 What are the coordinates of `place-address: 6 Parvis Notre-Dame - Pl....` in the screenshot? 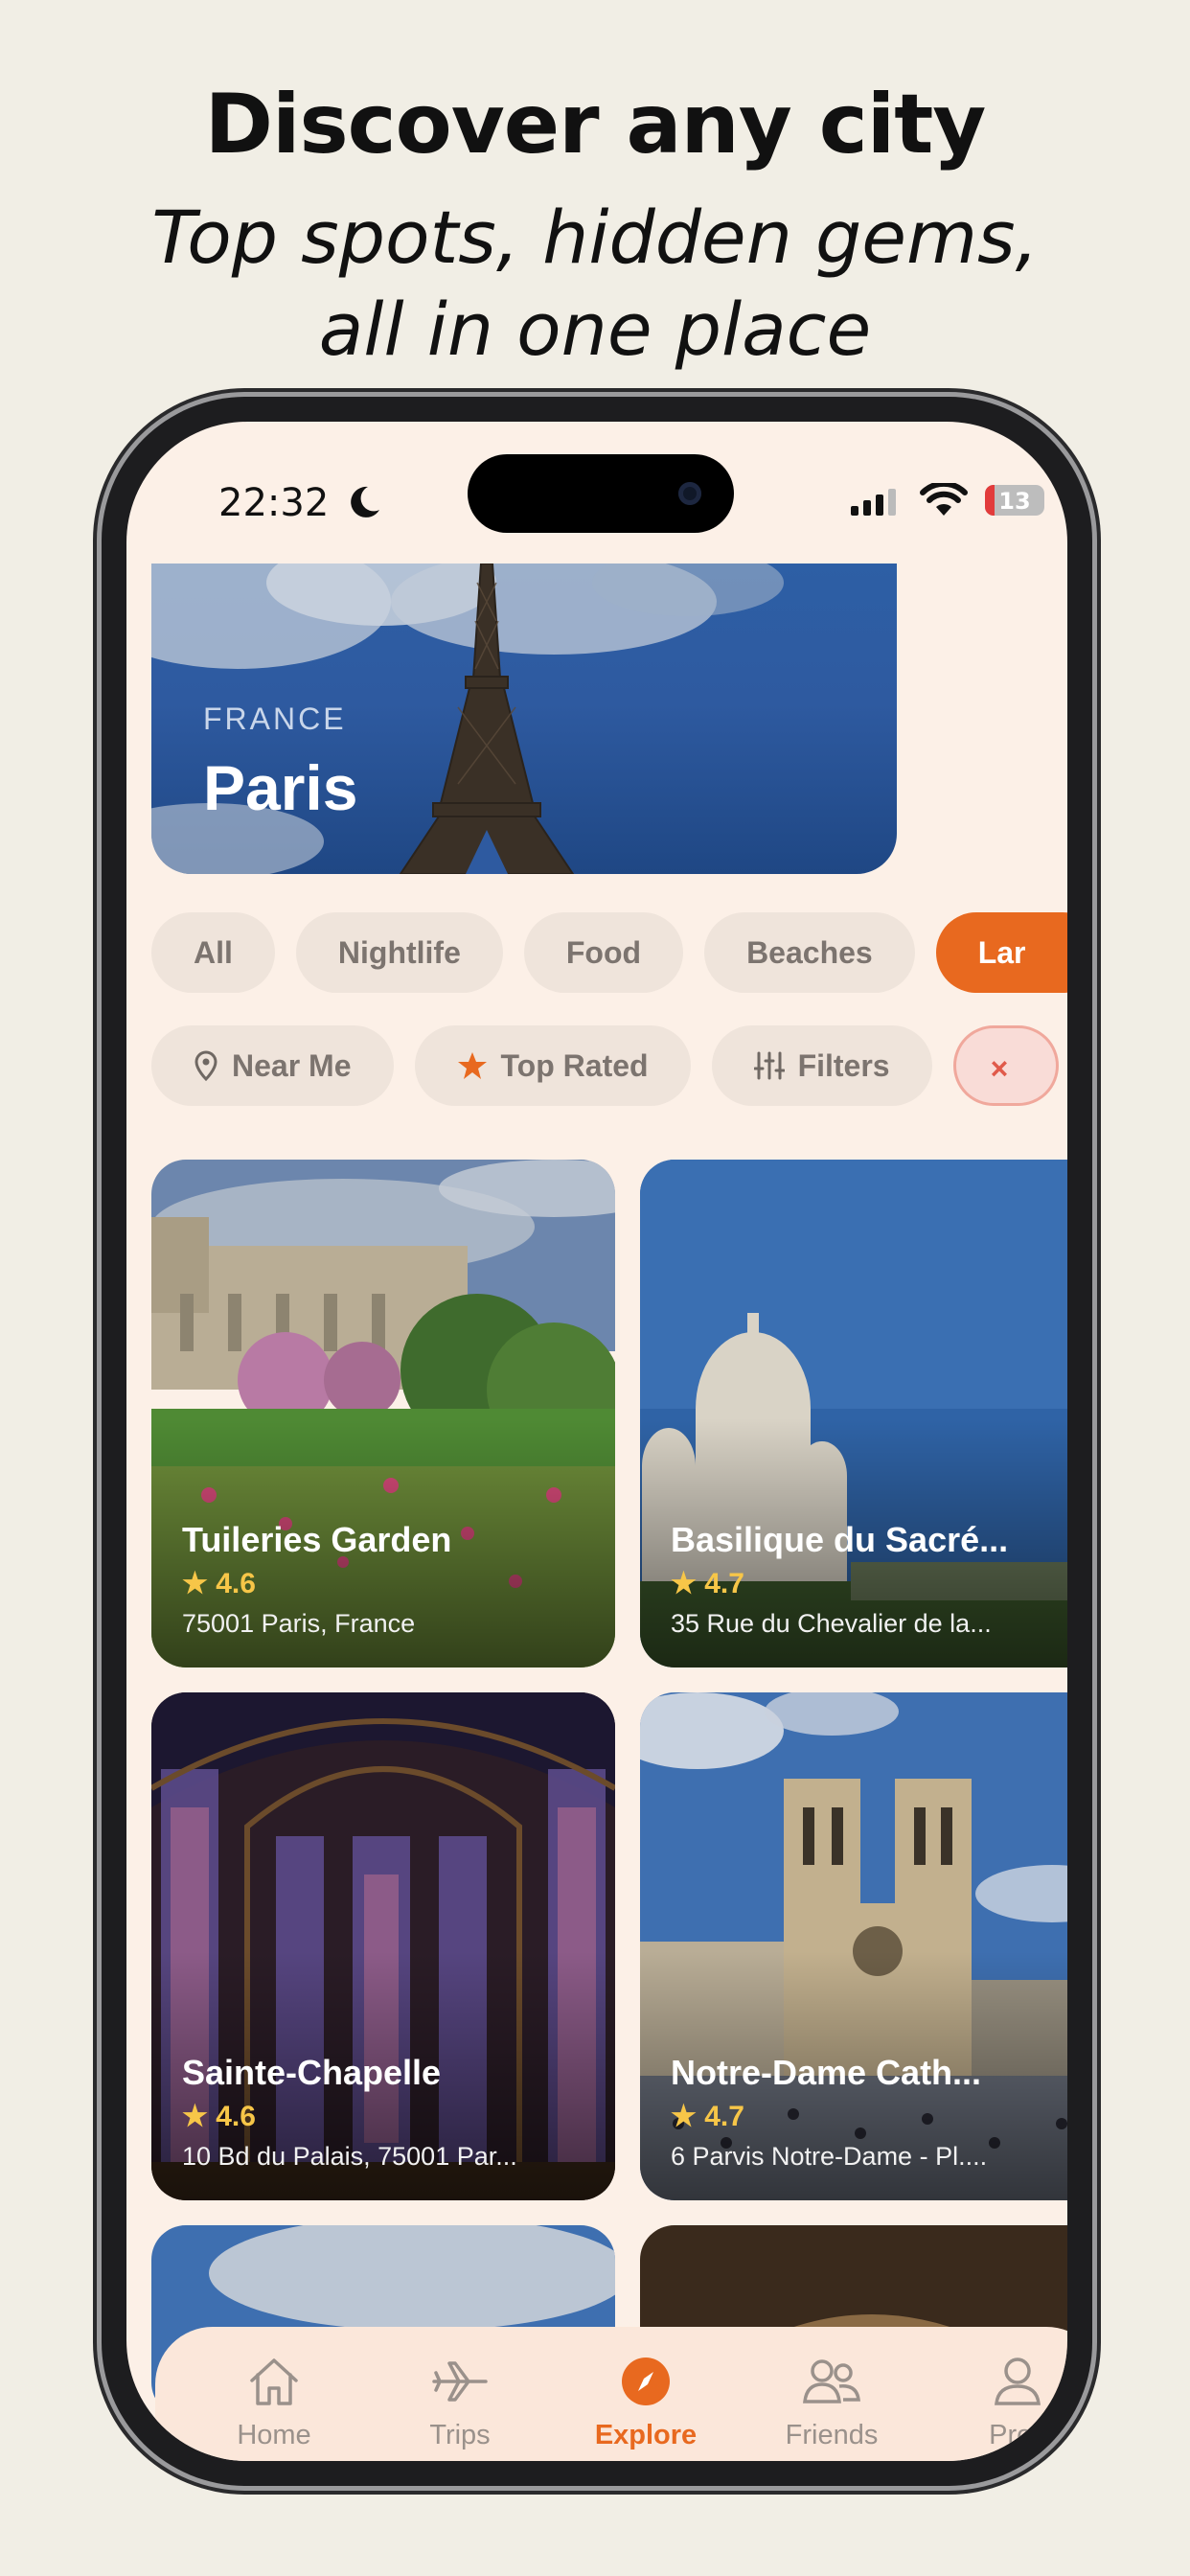 It's located at (829, 2156).